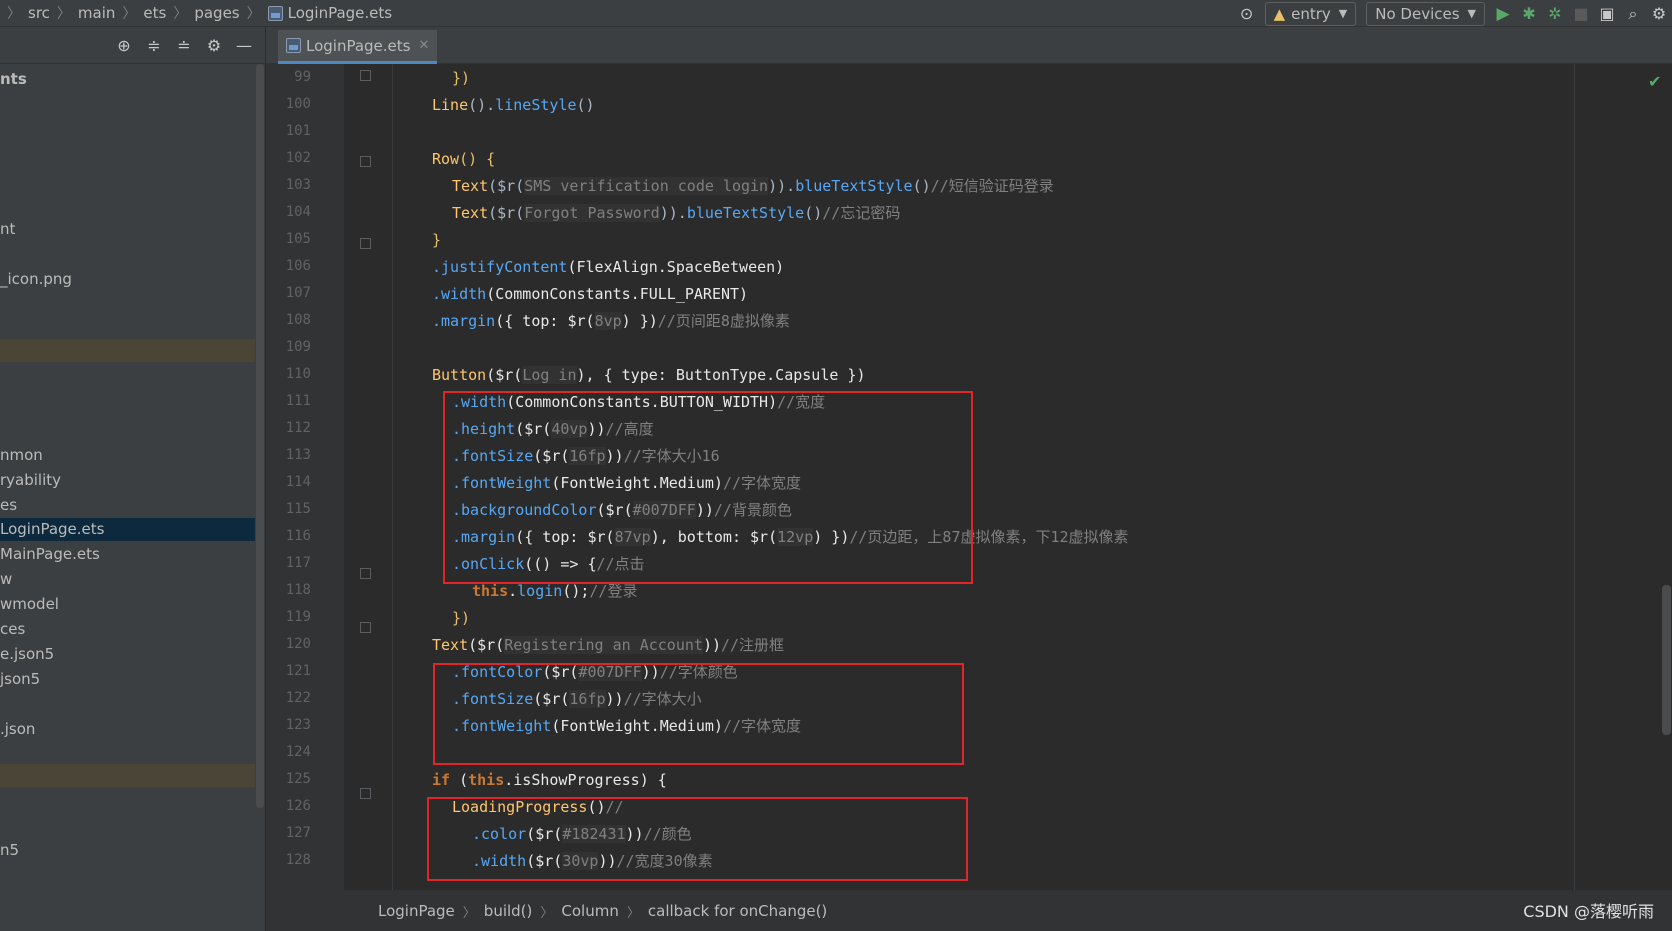 This screenshot has width=1672, height=931. I want to click on line-number: 116, so click(298, 536).